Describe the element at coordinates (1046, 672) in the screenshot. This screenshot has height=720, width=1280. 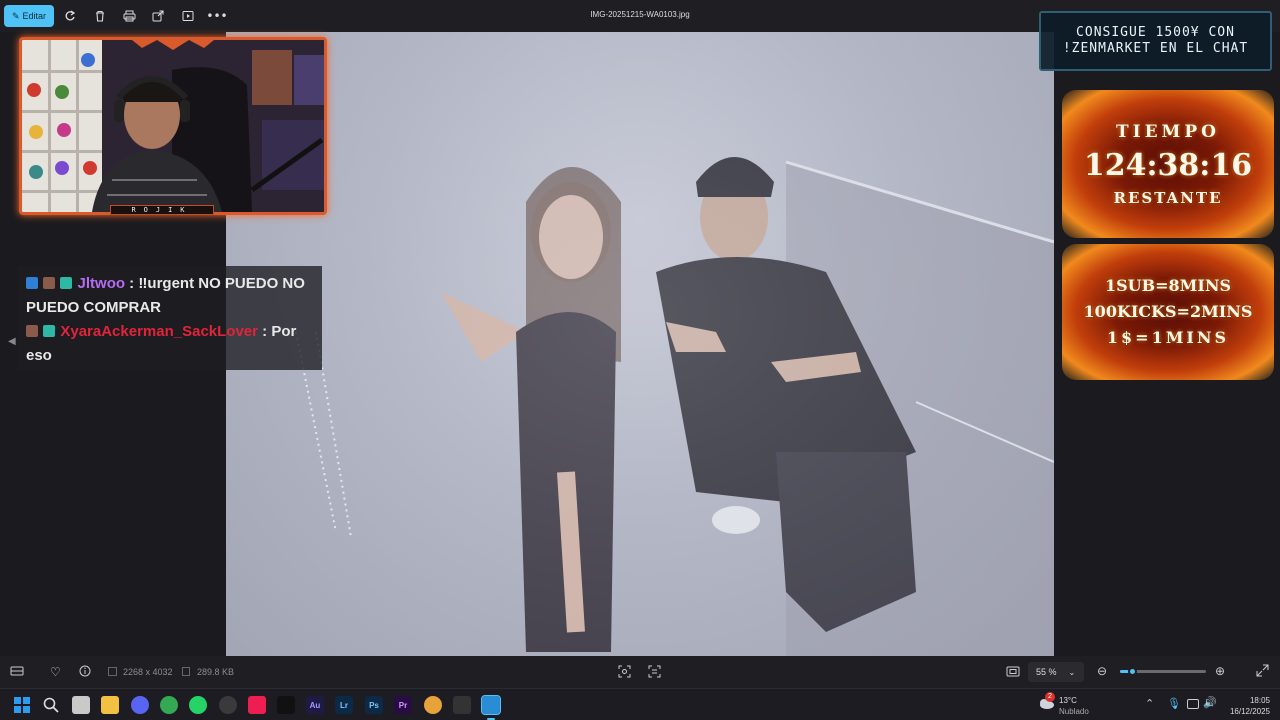
I see `zoom-value: 55 %` at that location.